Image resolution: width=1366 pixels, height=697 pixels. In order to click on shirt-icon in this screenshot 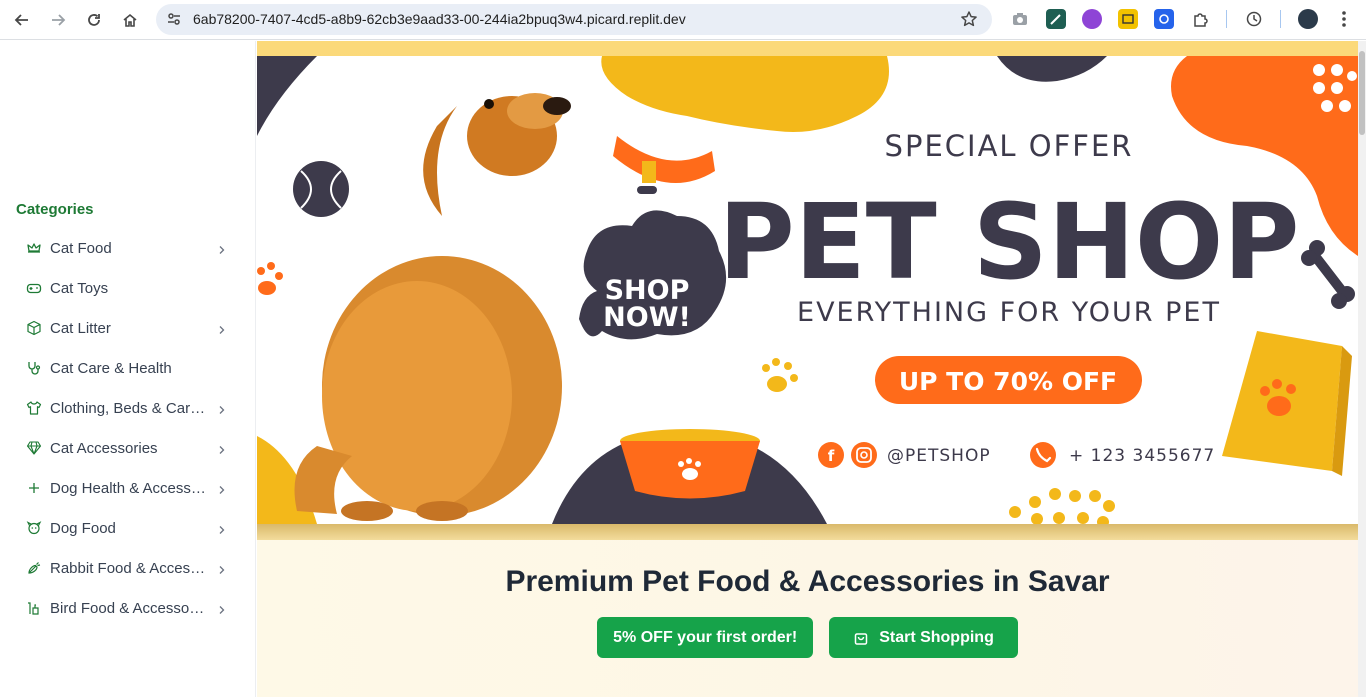, I will do `click(34, 408)`.